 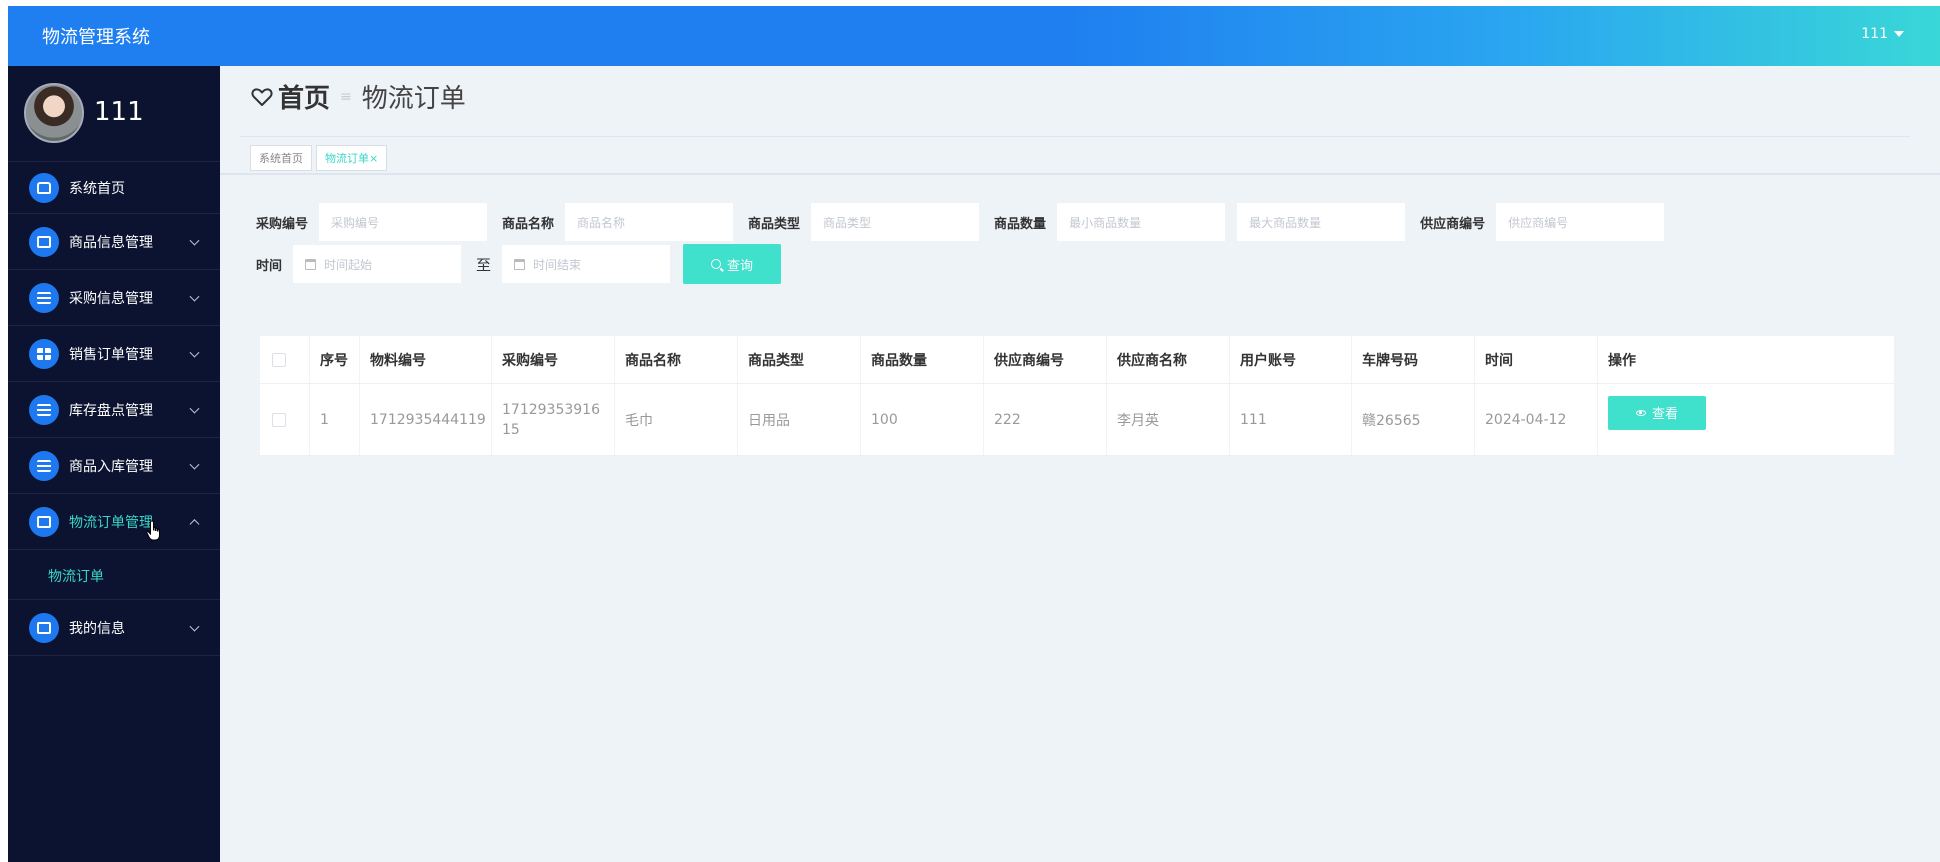 I want to click on sidebar-item-logistics-orders: 物流订单管理, so click(x=114, y=522).